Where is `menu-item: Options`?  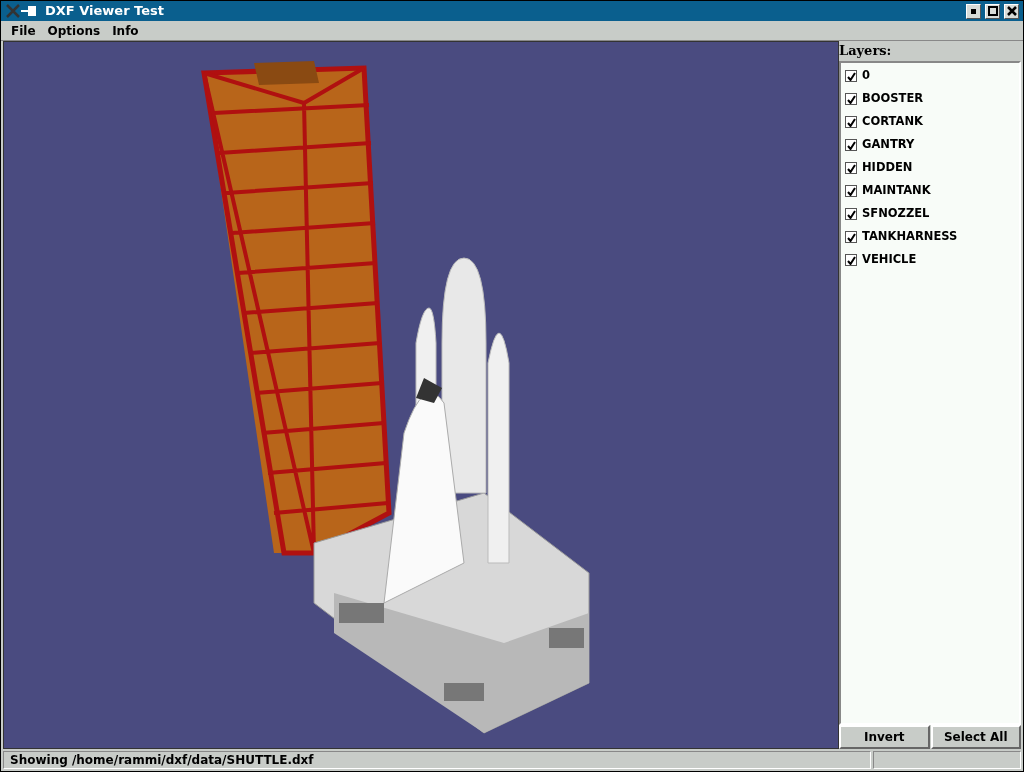
menu-item: Options is located at coordinates (74, 30).